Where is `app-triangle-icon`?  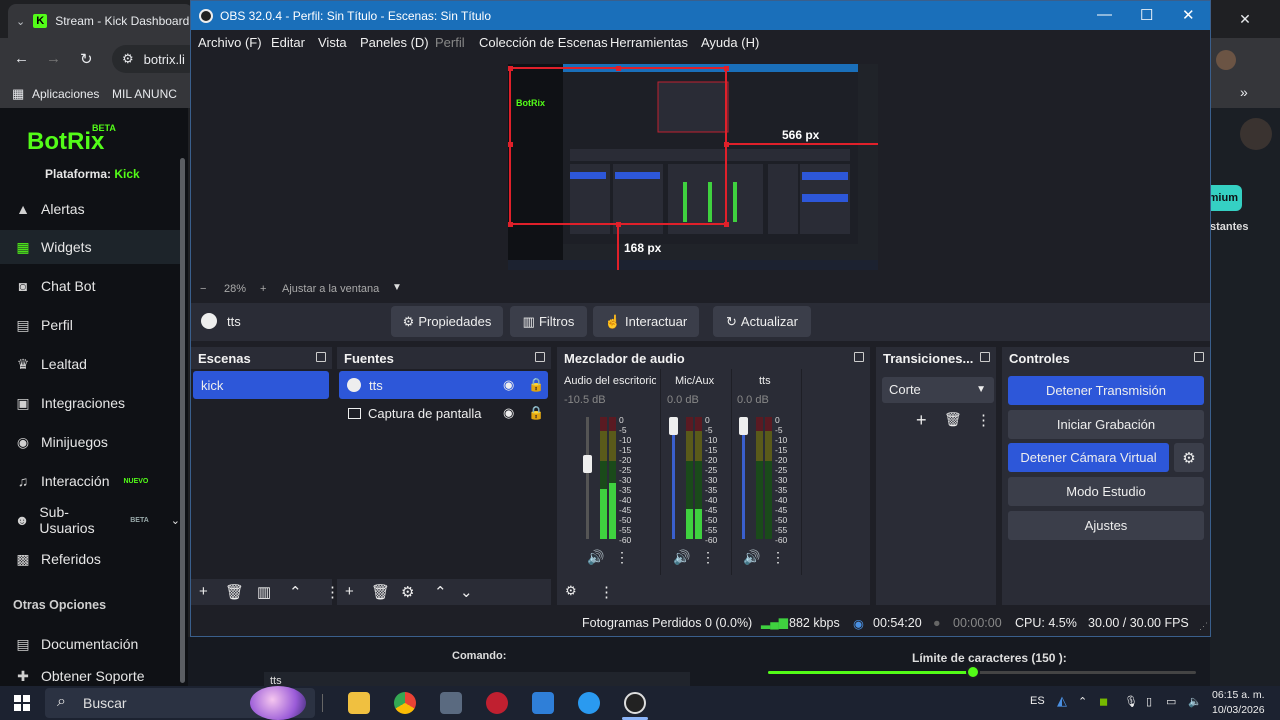
app-triangle-icon is located at coordinates (589, 703).